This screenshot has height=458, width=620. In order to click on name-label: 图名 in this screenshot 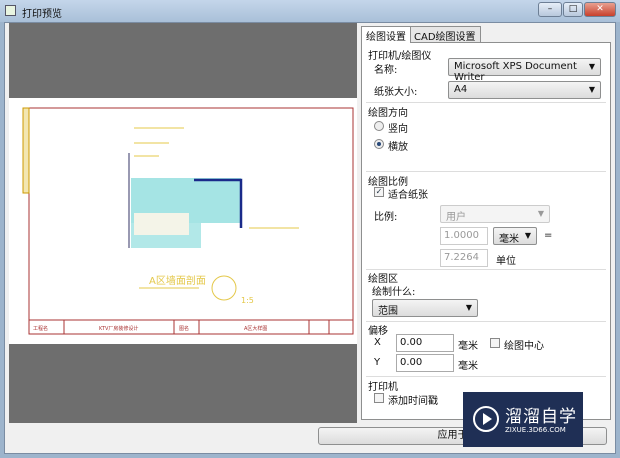, I will do `click(184, 328)`.